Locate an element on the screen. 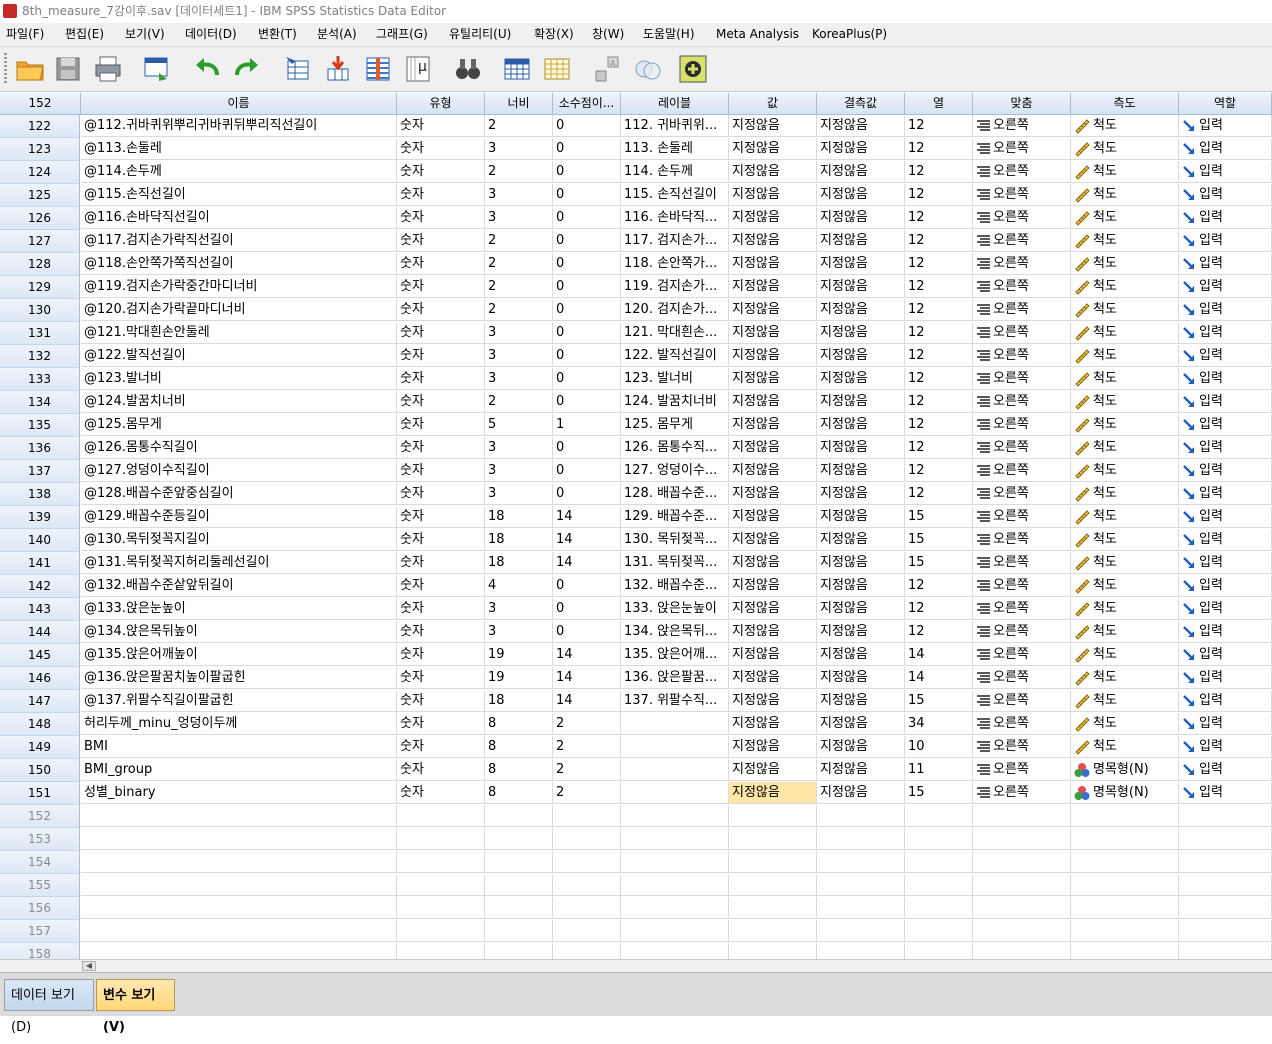 The height and width of the screenshot is (1044, 1272). undo-icon is located at coordinates (207, 69).